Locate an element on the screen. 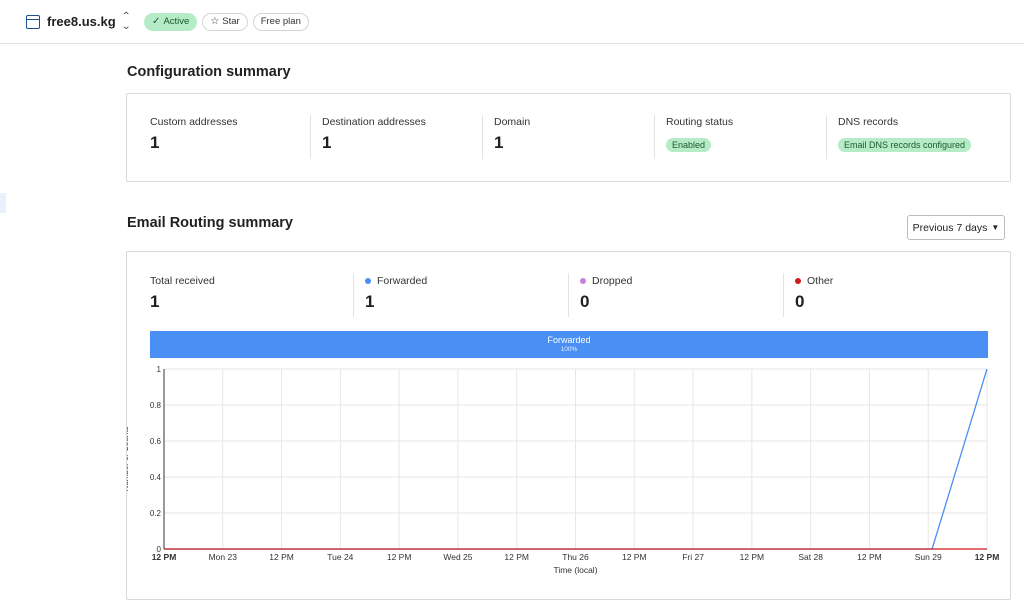  y-axis-title: Number of Counts is located at coordinates (128, 459).